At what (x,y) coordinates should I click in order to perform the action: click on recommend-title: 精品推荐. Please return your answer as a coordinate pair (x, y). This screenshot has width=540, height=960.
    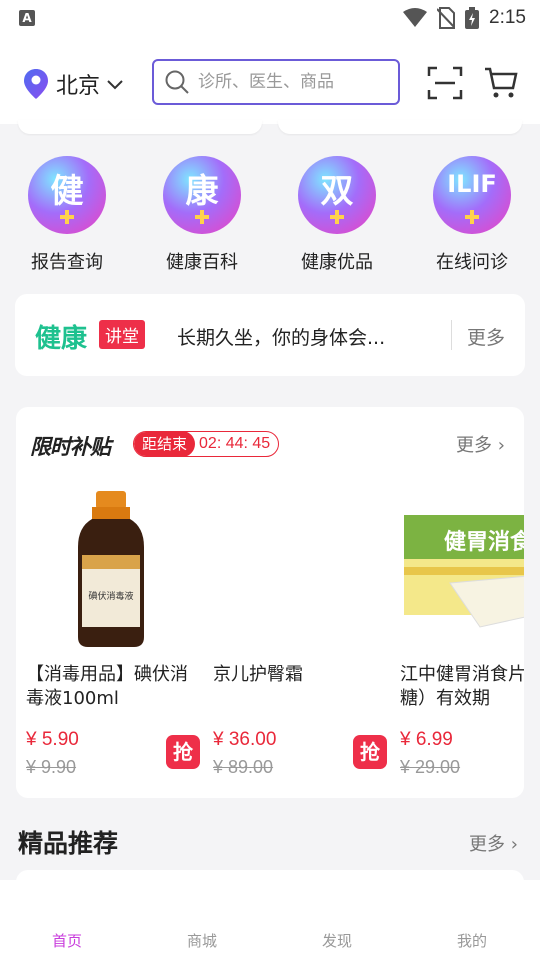
    Looking at the image, I should click on (68, 843).